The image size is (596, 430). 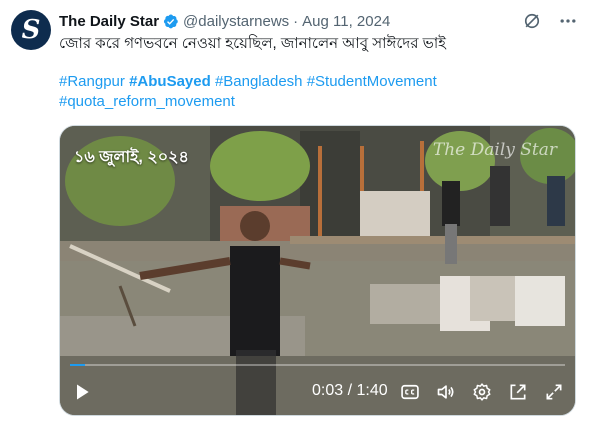 What do you see at coordinates (92, 81) in the screenshot?
I see `hashtag-link: #Rangpur` at bounding box center [92, 81].